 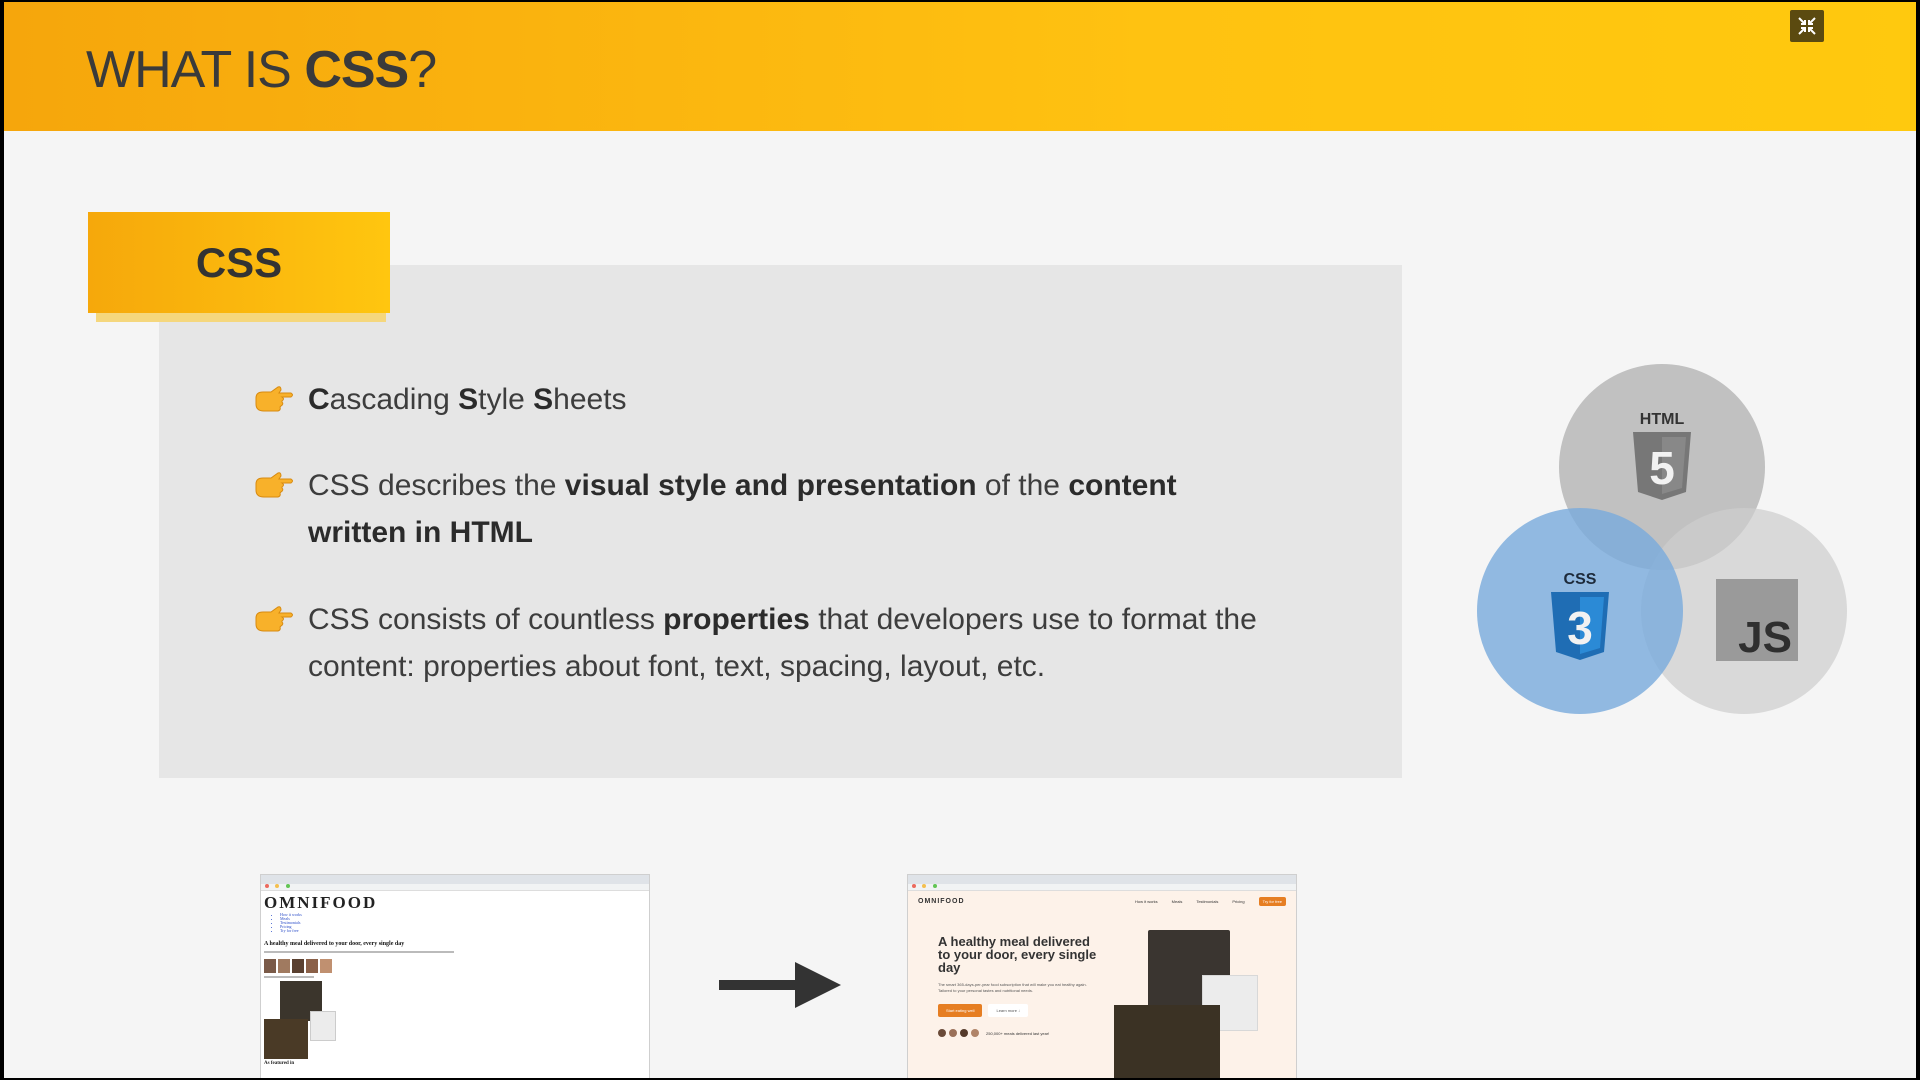 What do you see at coordinates (279, 1063) in the screenshot?
I see `featured-label: As featured in` at bounding box center [279, 1063].